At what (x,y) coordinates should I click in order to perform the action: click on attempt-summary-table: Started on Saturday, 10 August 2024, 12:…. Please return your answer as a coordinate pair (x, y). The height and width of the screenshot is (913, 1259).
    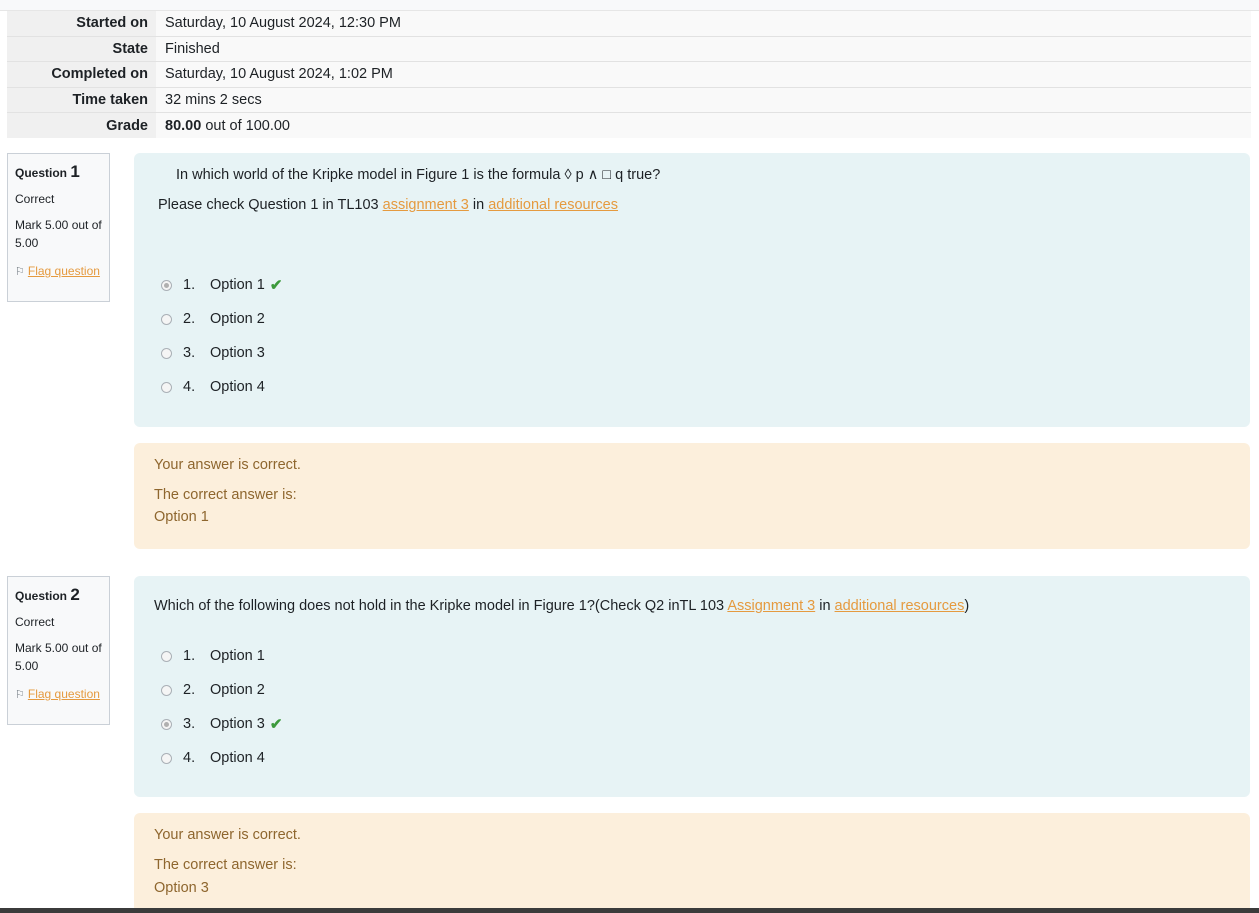
    Looking at the image, I should click on (629, 74).